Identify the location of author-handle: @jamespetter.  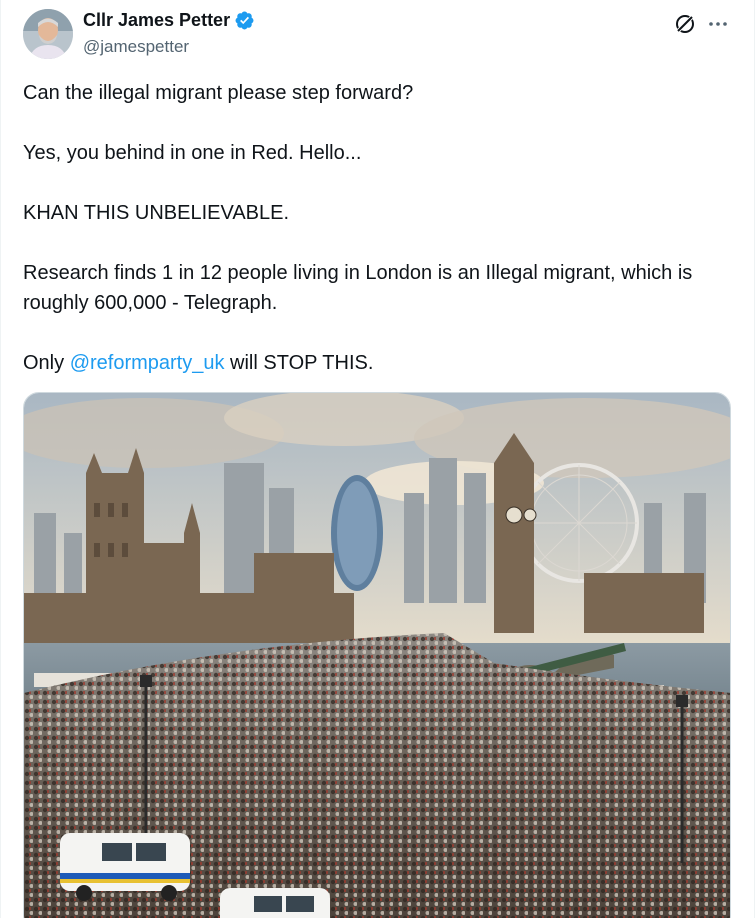
(136, 47).